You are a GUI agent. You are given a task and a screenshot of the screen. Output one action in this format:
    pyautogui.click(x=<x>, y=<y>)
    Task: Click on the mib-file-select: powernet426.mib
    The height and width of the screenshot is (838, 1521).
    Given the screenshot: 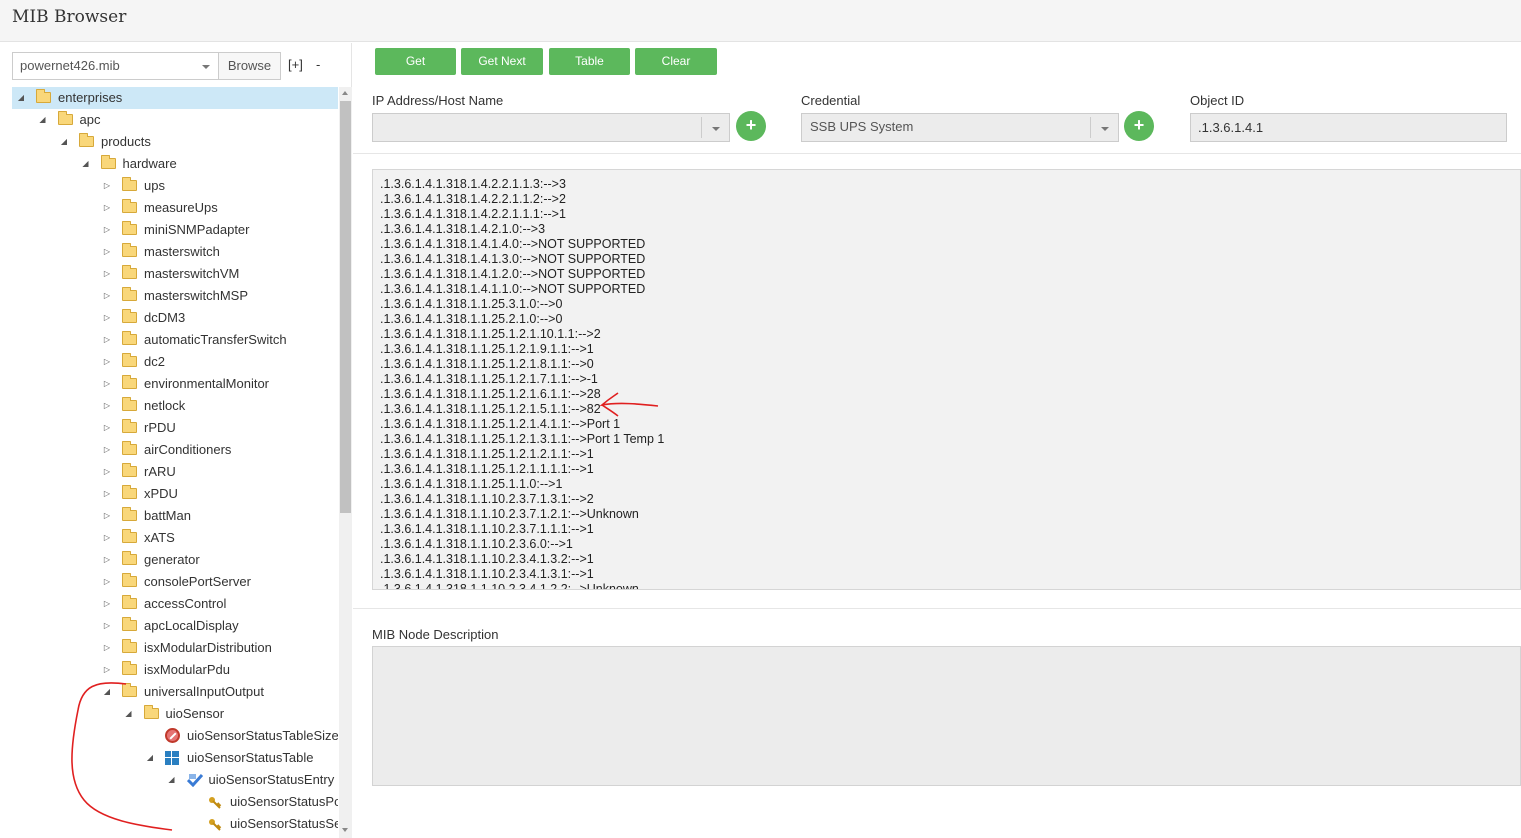 What is the action you would take?
    pyautogui.click(x=115, y=66)
    